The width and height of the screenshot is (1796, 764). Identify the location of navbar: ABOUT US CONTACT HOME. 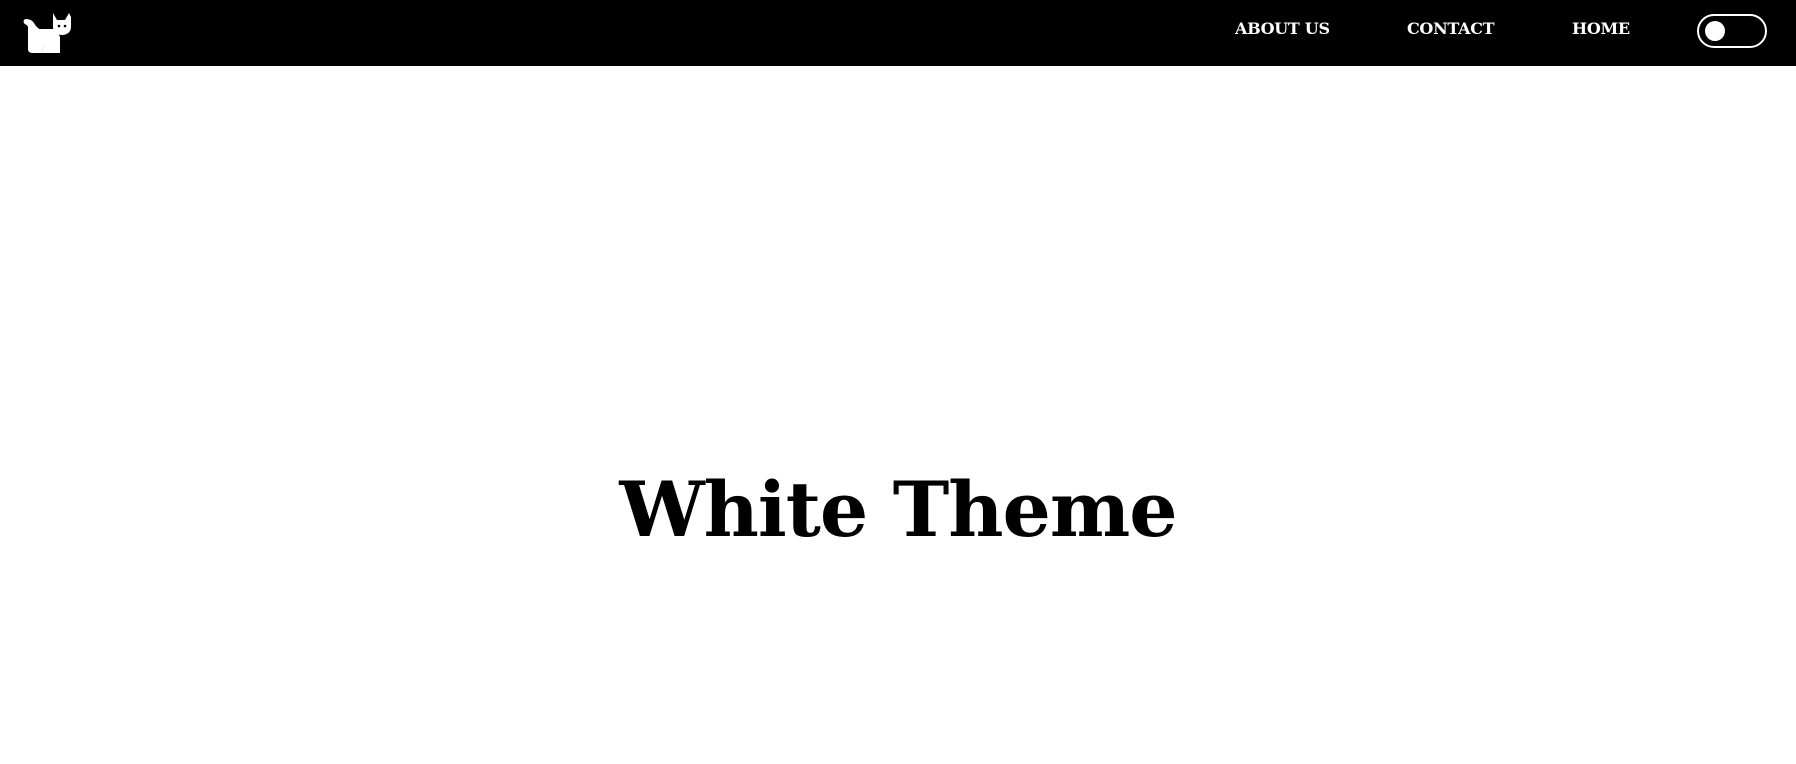
(898, 33).